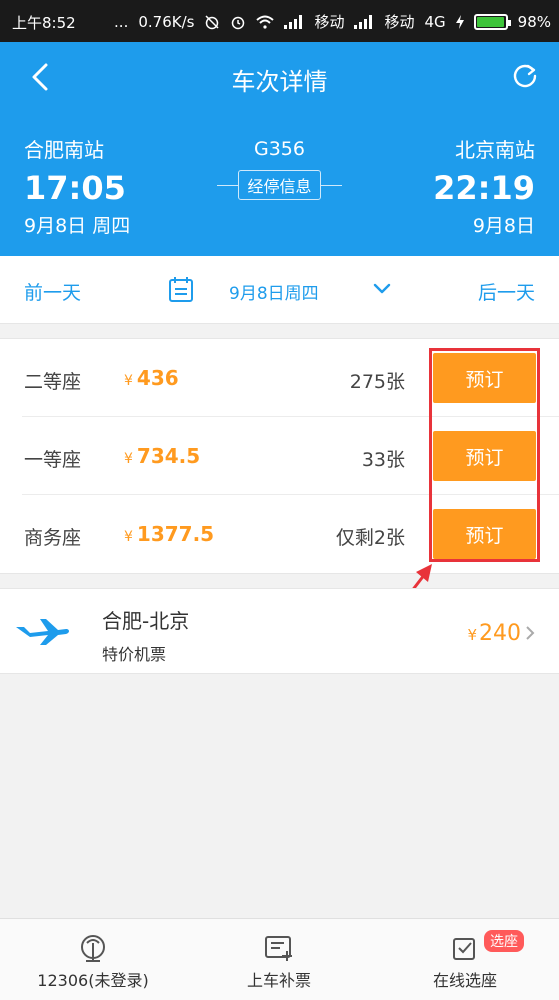 This screenshot has width=559, height=1000. I want to click on seat-badge: 选座, so click(504, 941).